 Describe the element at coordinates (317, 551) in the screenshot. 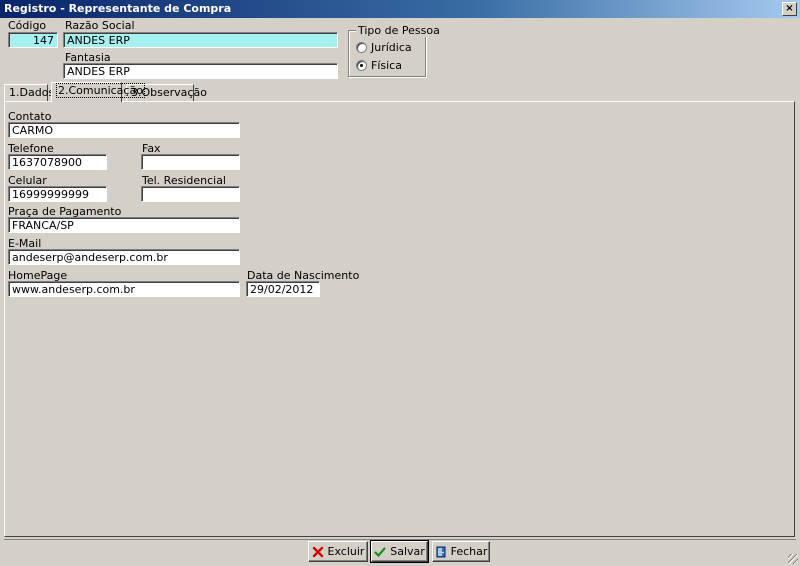

I see `x-icon` at that location.